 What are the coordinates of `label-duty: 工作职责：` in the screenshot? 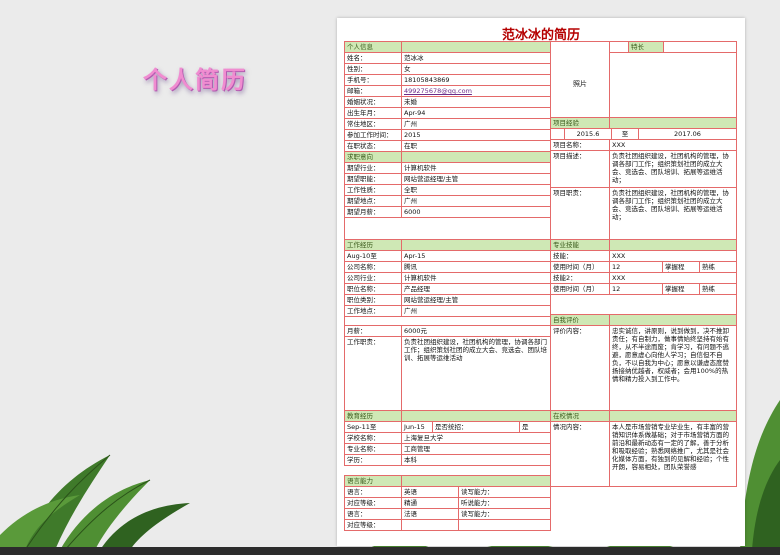 It's located at (373, 373).